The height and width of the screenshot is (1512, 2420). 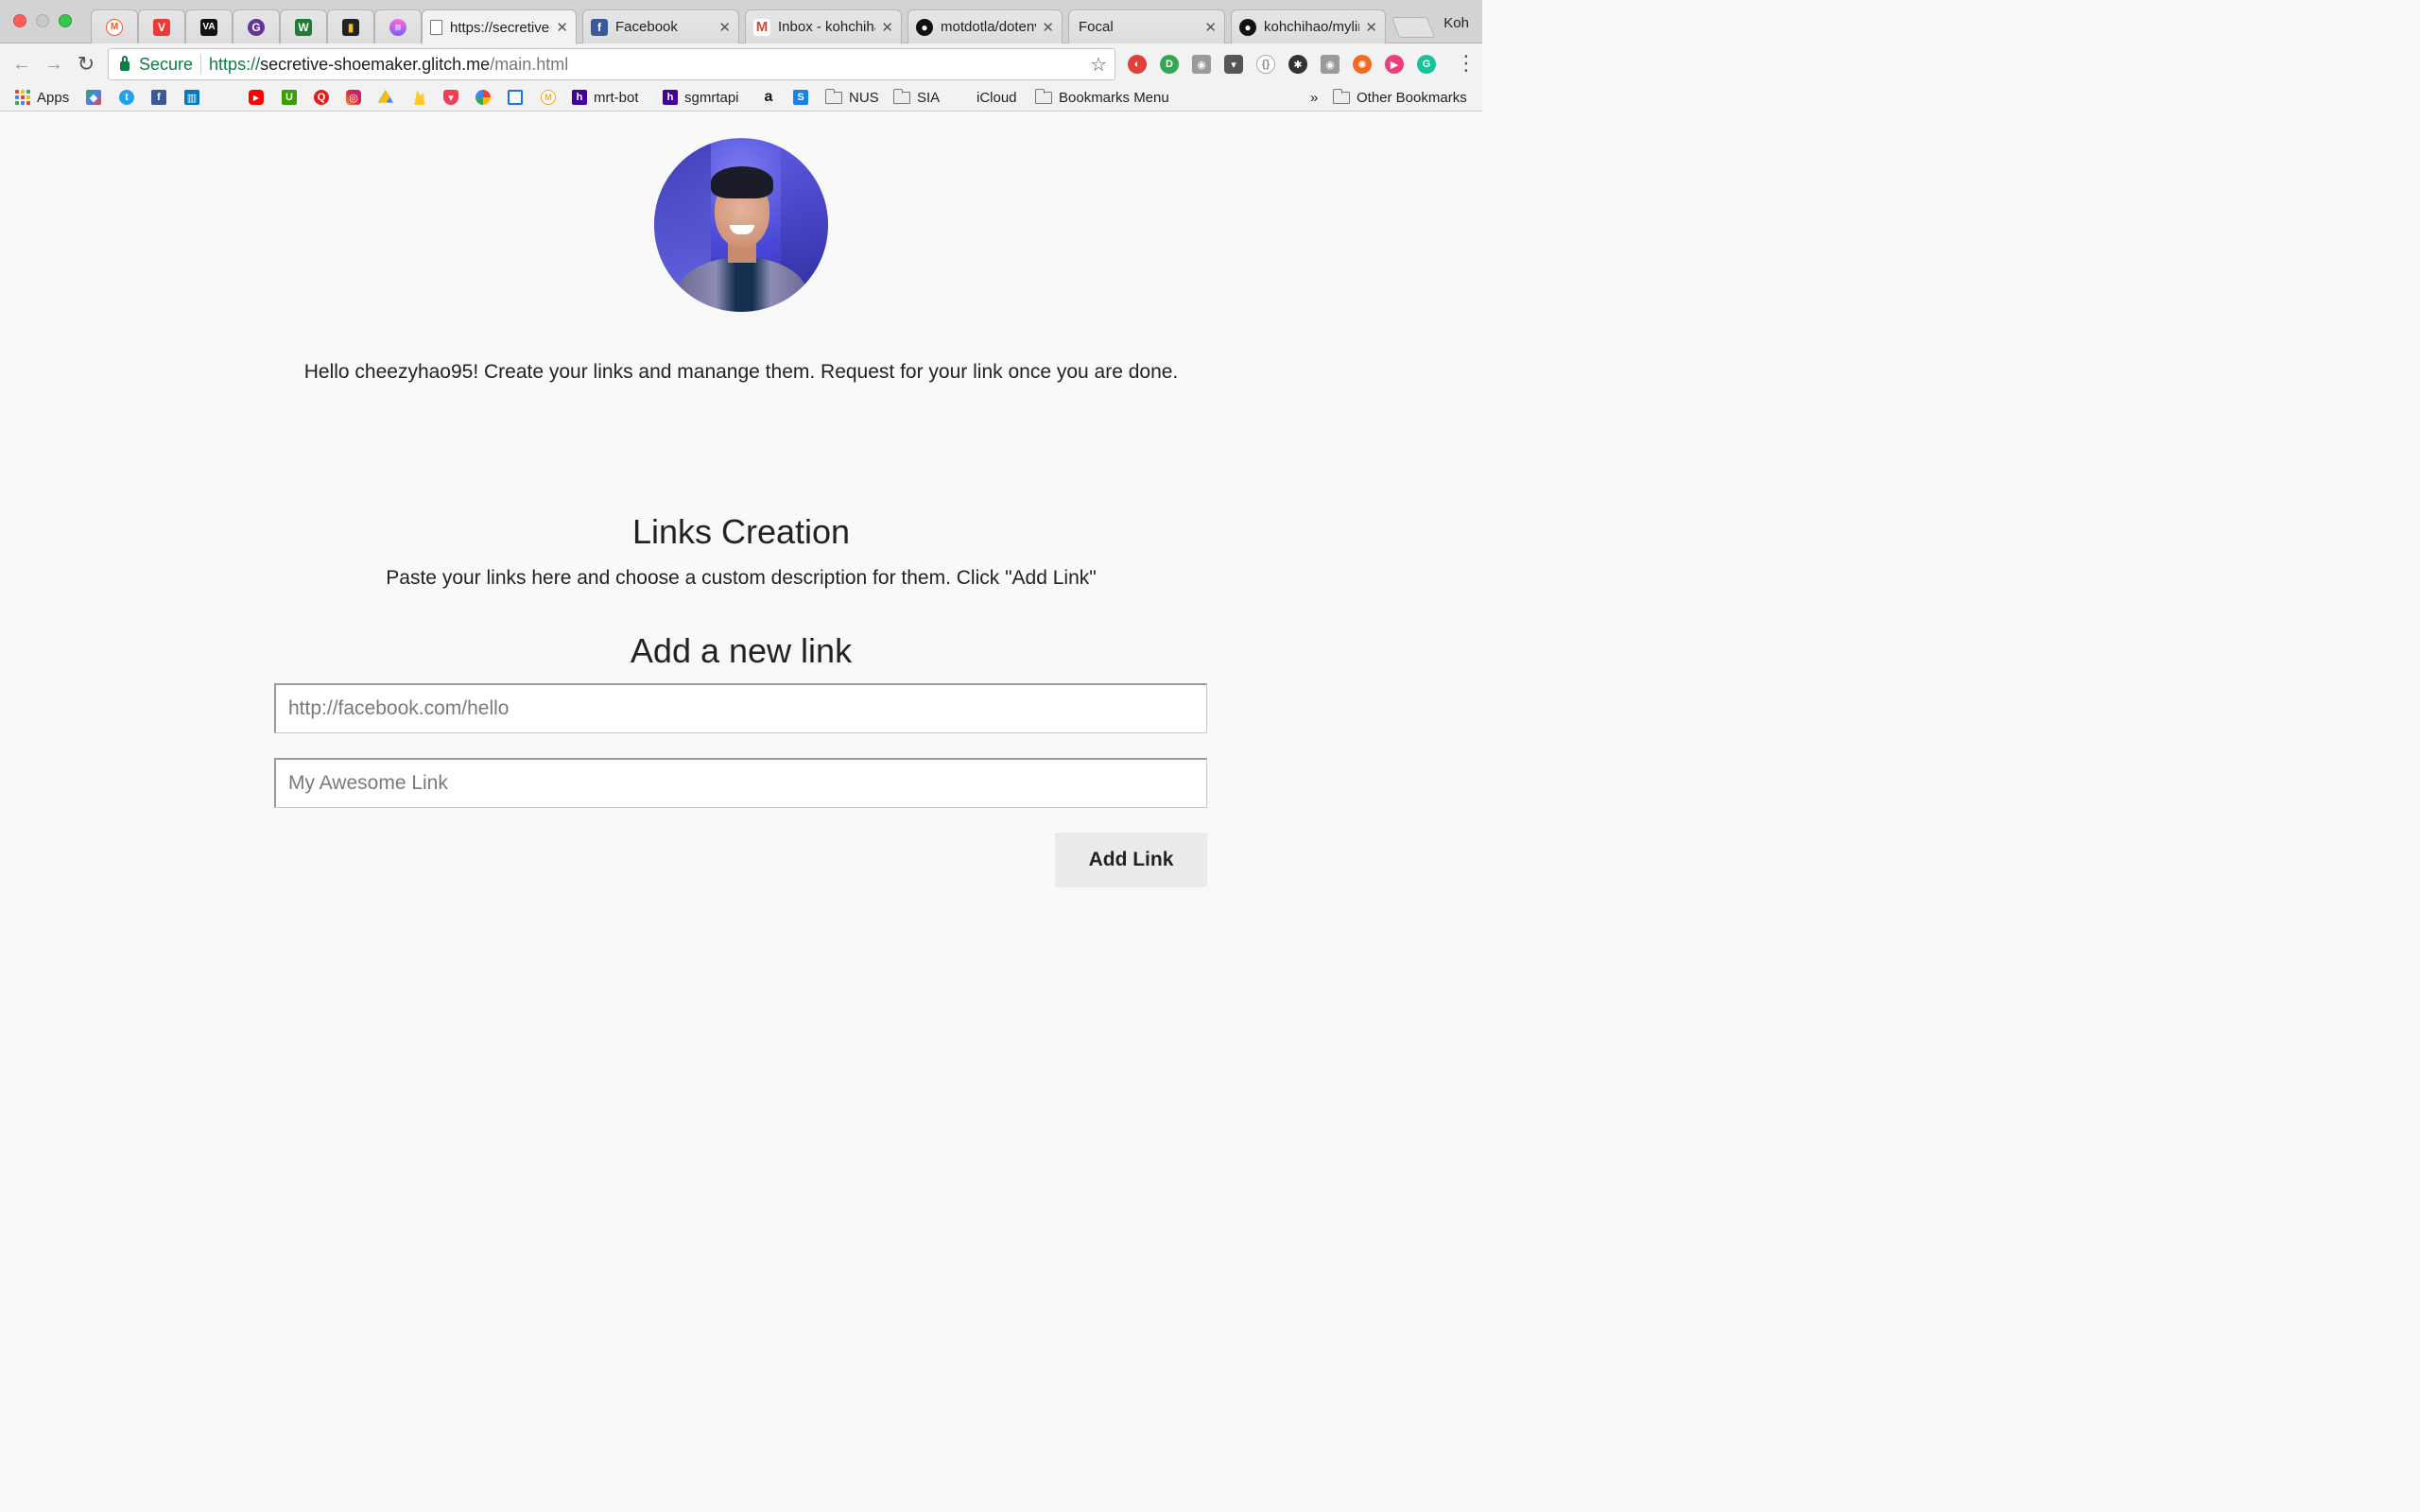 I want to click on tab-facebook: f Facebook ✕, so click(x=660, y=26).